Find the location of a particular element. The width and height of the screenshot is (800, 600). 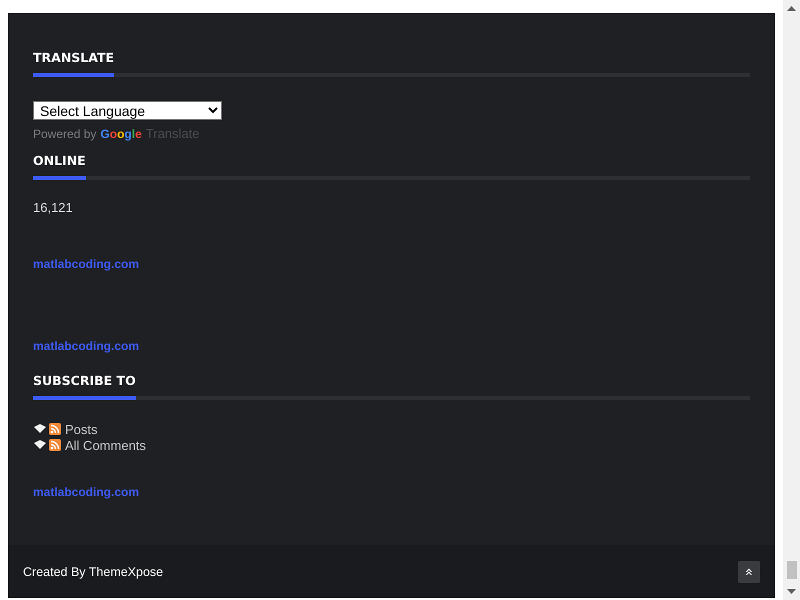

back-to-top-button: » is located at coordinates (749, 571).